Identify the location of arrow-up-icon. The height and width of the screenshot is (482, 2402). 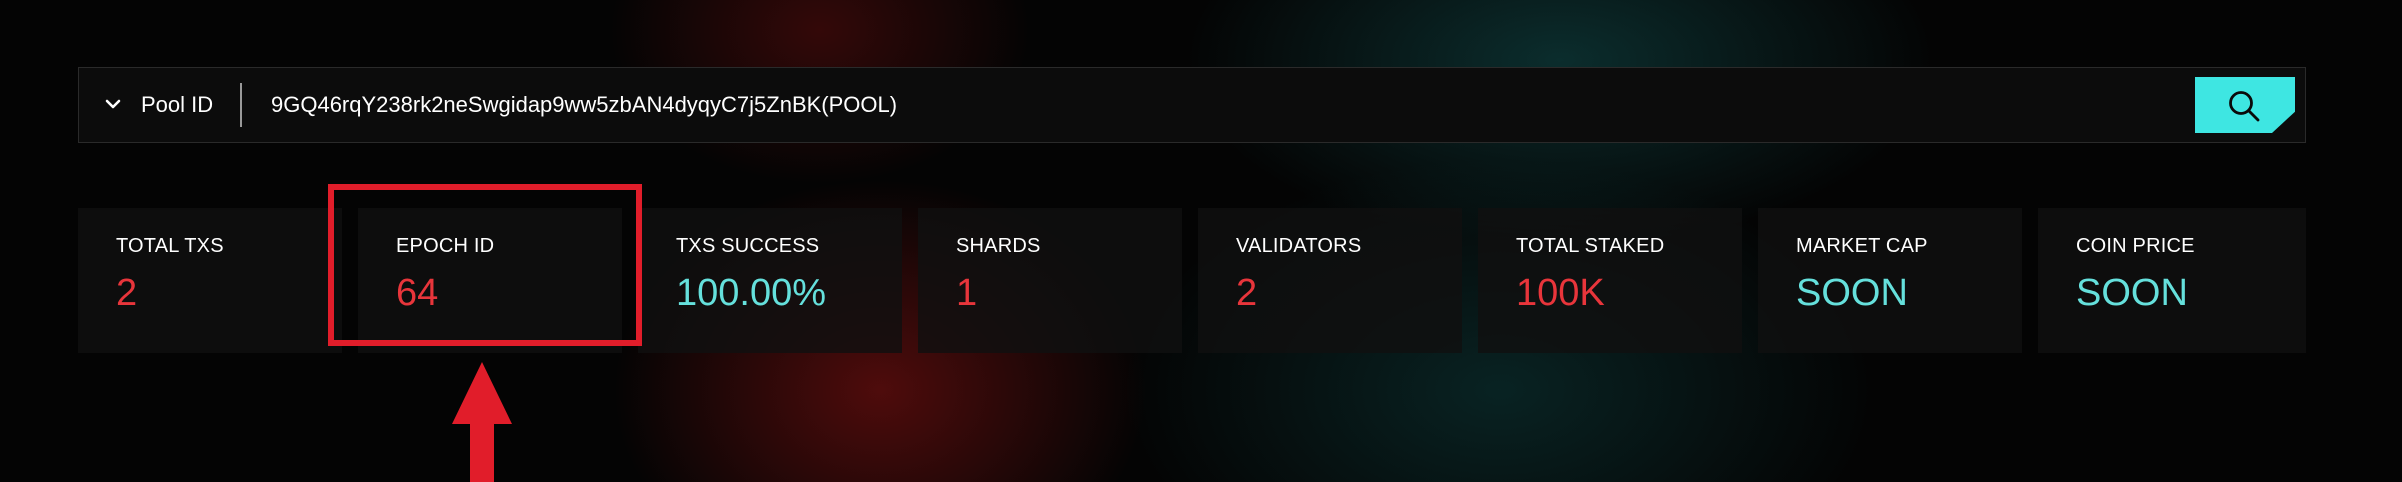
(482, 422).